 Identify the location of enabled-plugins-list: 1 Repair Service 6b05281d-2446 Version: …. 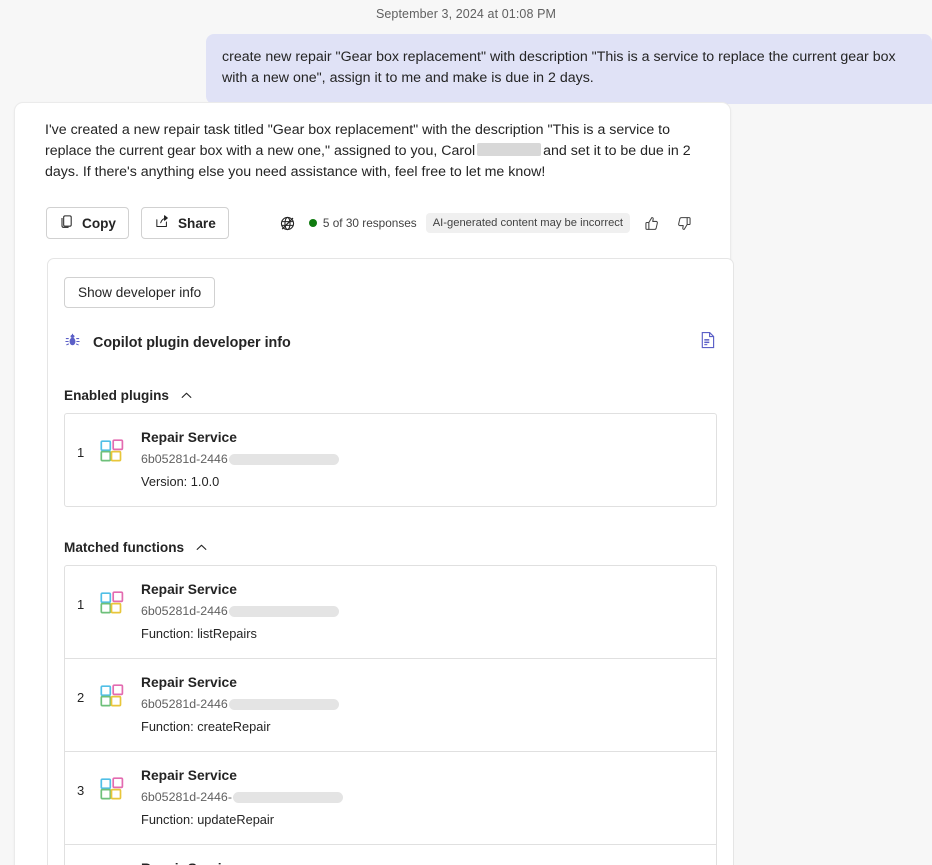
(390, 460).